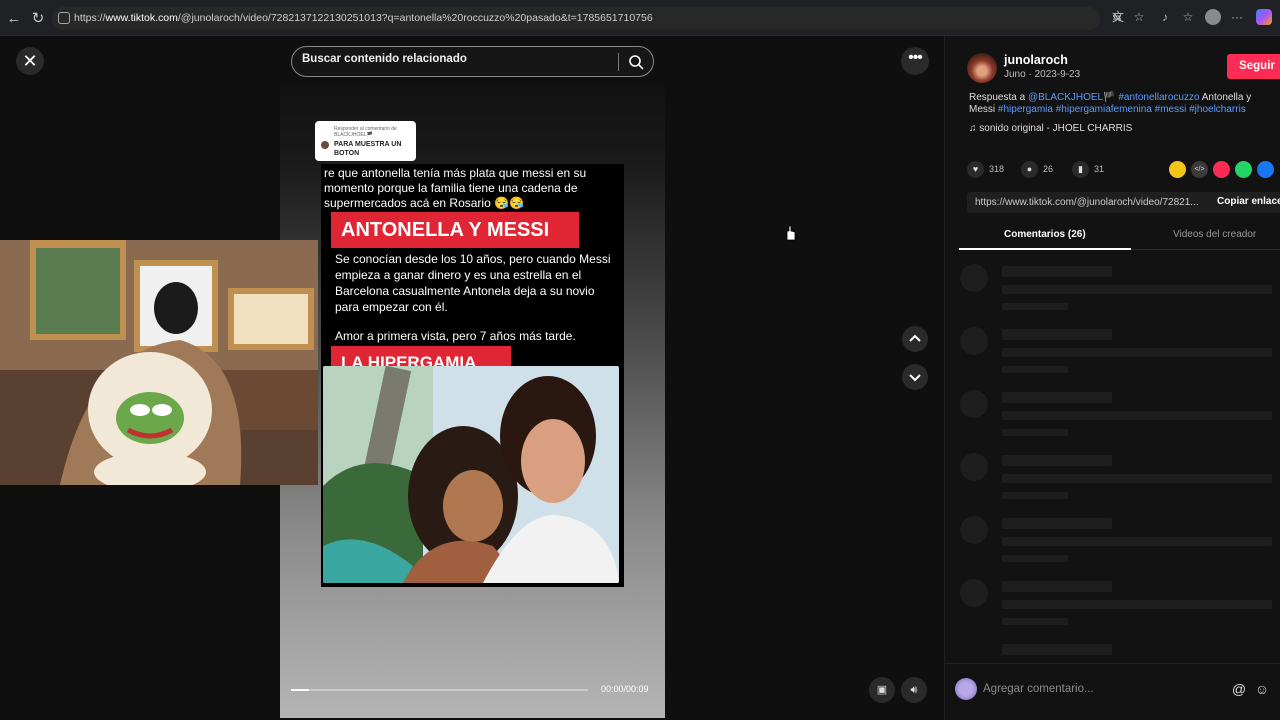  Describe the element at coordinates (1119, 238) in the screenshot. I see `panel-tabs: Comentarios (26) Videos del creador` at that location.